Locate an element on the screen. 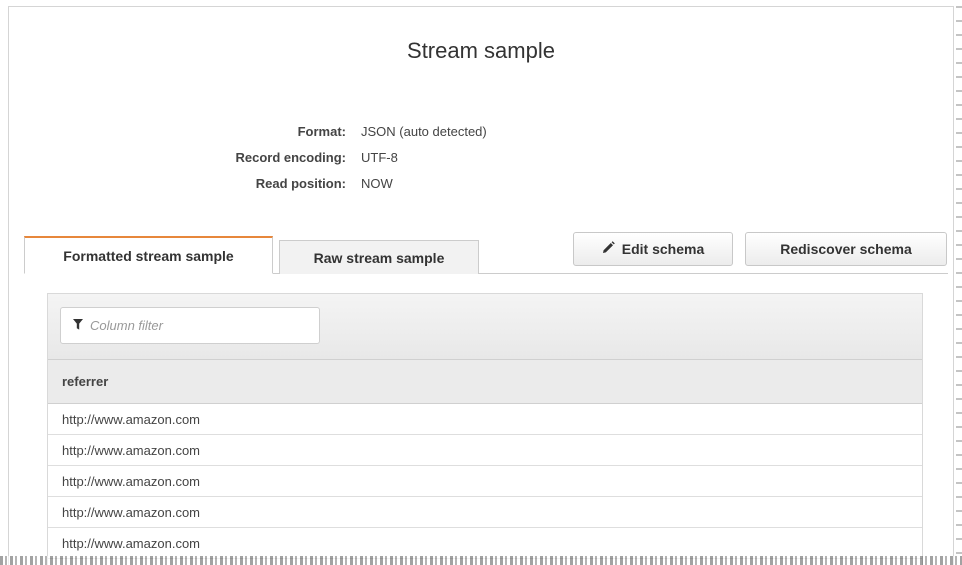  column-filter-input: Column filter is located at coordinates (190, 325).